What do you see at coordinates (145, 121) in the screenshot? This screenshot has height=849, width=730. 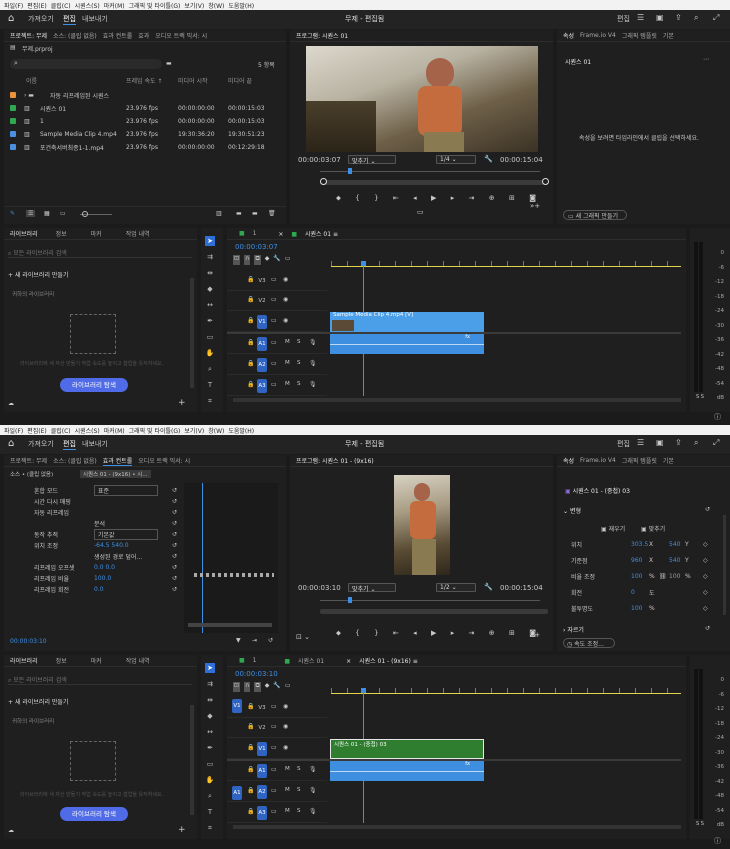 I see `list-item: ▥ 1 23.976 fps 00:00:00:00 00:00:15:03` at bounding box center [145, 121].